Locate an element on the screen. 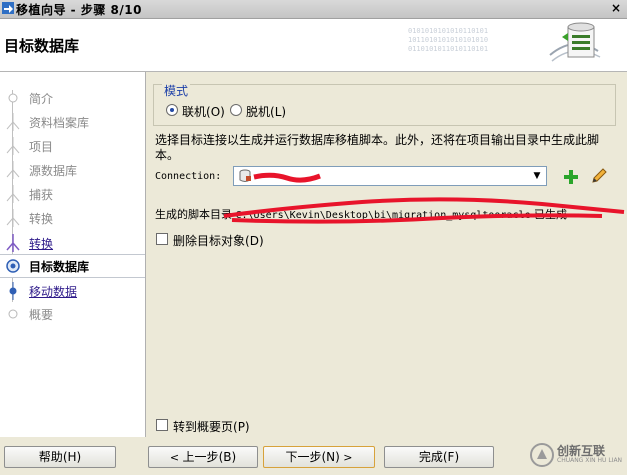  database-migration-icon is located at coordinates (575, 42).